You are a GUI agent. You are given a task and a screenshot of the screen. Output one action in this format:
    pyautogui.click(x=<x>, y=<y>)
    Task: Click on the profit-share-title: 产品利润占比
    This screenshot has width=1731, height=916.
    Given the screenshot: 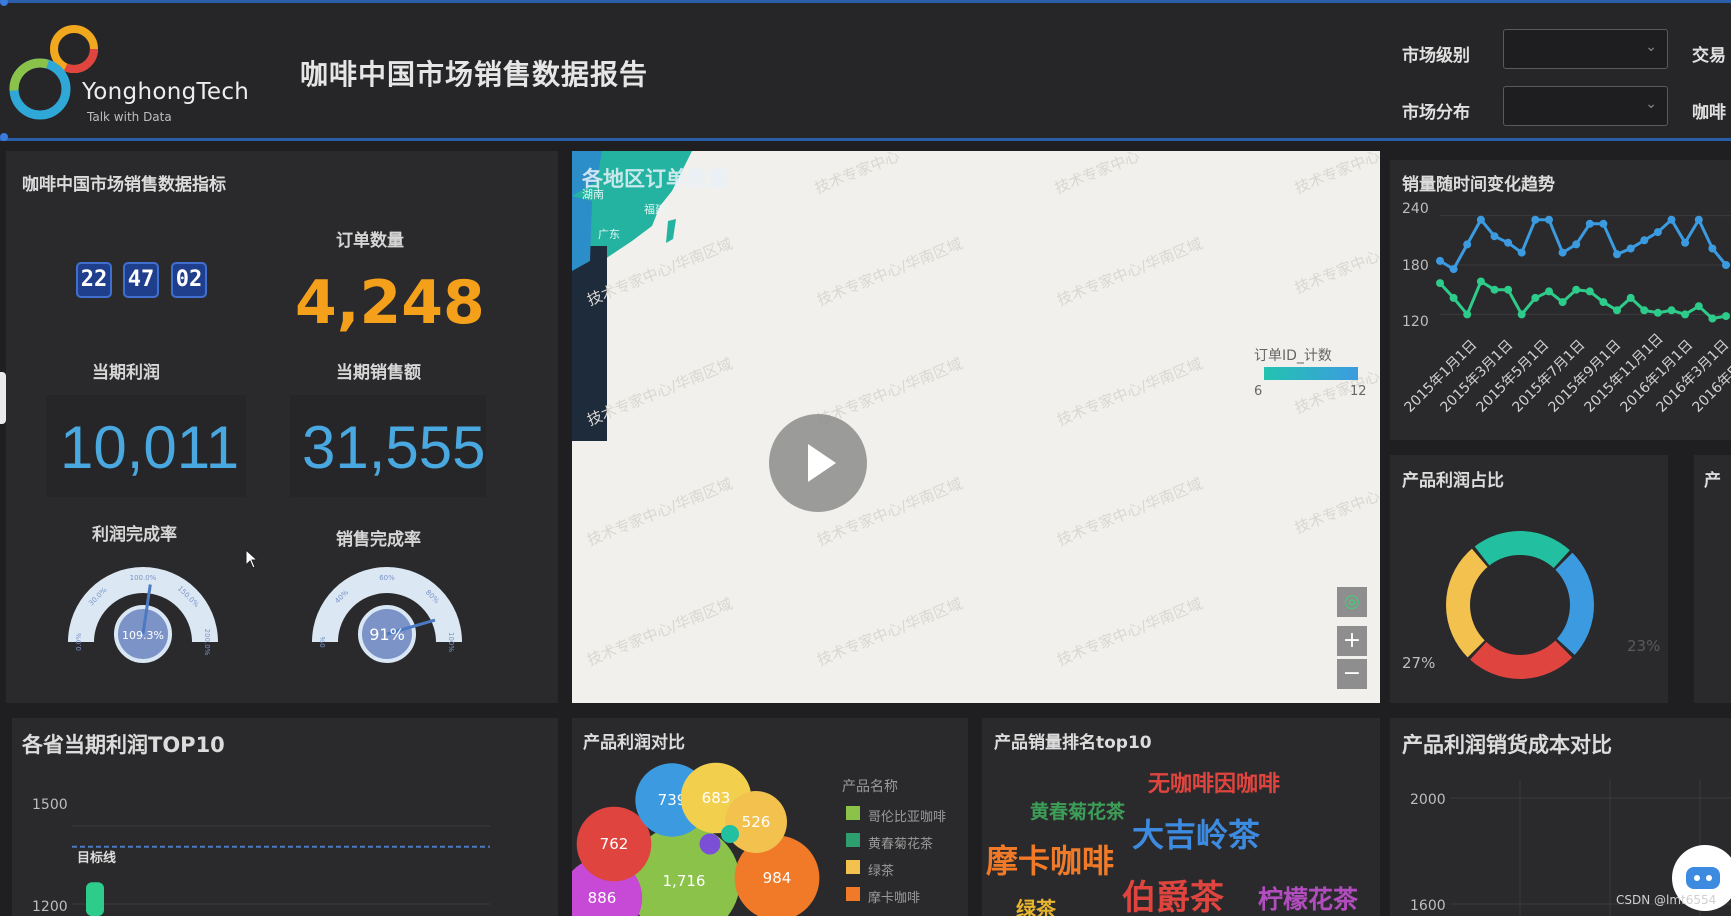 What is the action you would take?
    pyautogui.click(x=1453, y=481)
    